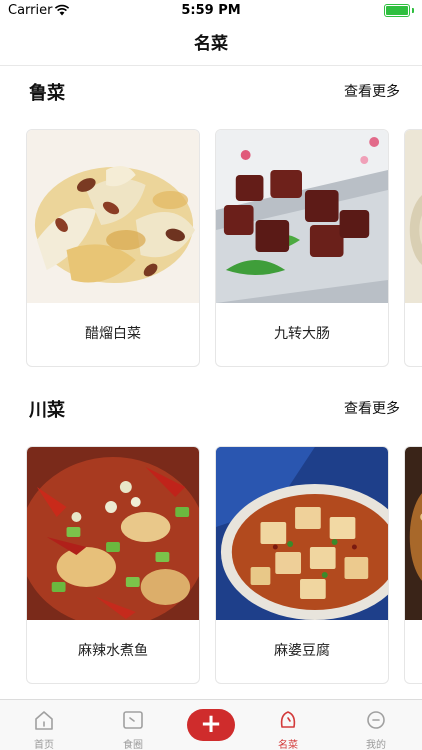 The width and height of the screenshot is (422, 750). Describe the element at coordinates (44, 720) in the screenshot. I see `home-icon` at that location.